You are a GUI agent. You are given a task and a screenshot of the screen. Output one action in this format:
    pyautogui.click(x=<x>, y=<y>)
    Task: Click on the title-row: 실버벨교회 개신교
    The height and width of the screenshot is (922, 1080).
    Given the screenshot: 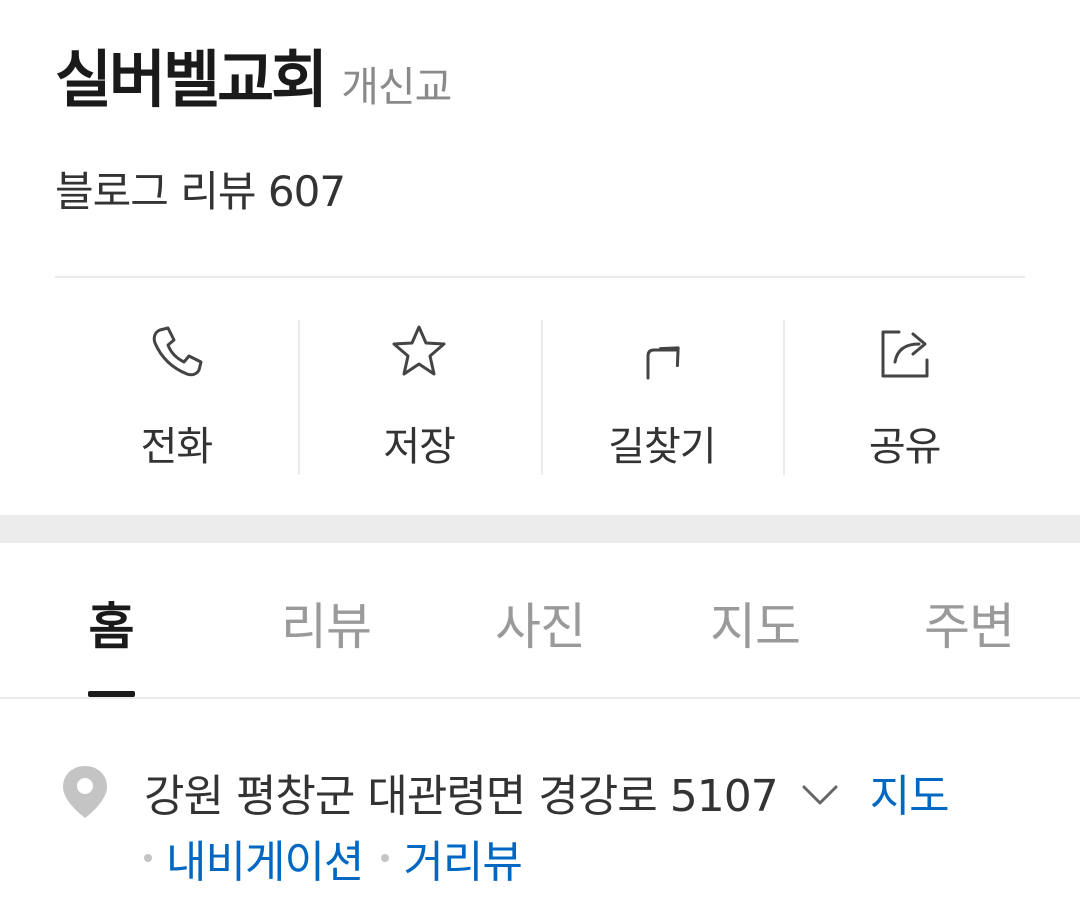 What is the action you would take?
    pyautogui.click(x=540, y=80)
    